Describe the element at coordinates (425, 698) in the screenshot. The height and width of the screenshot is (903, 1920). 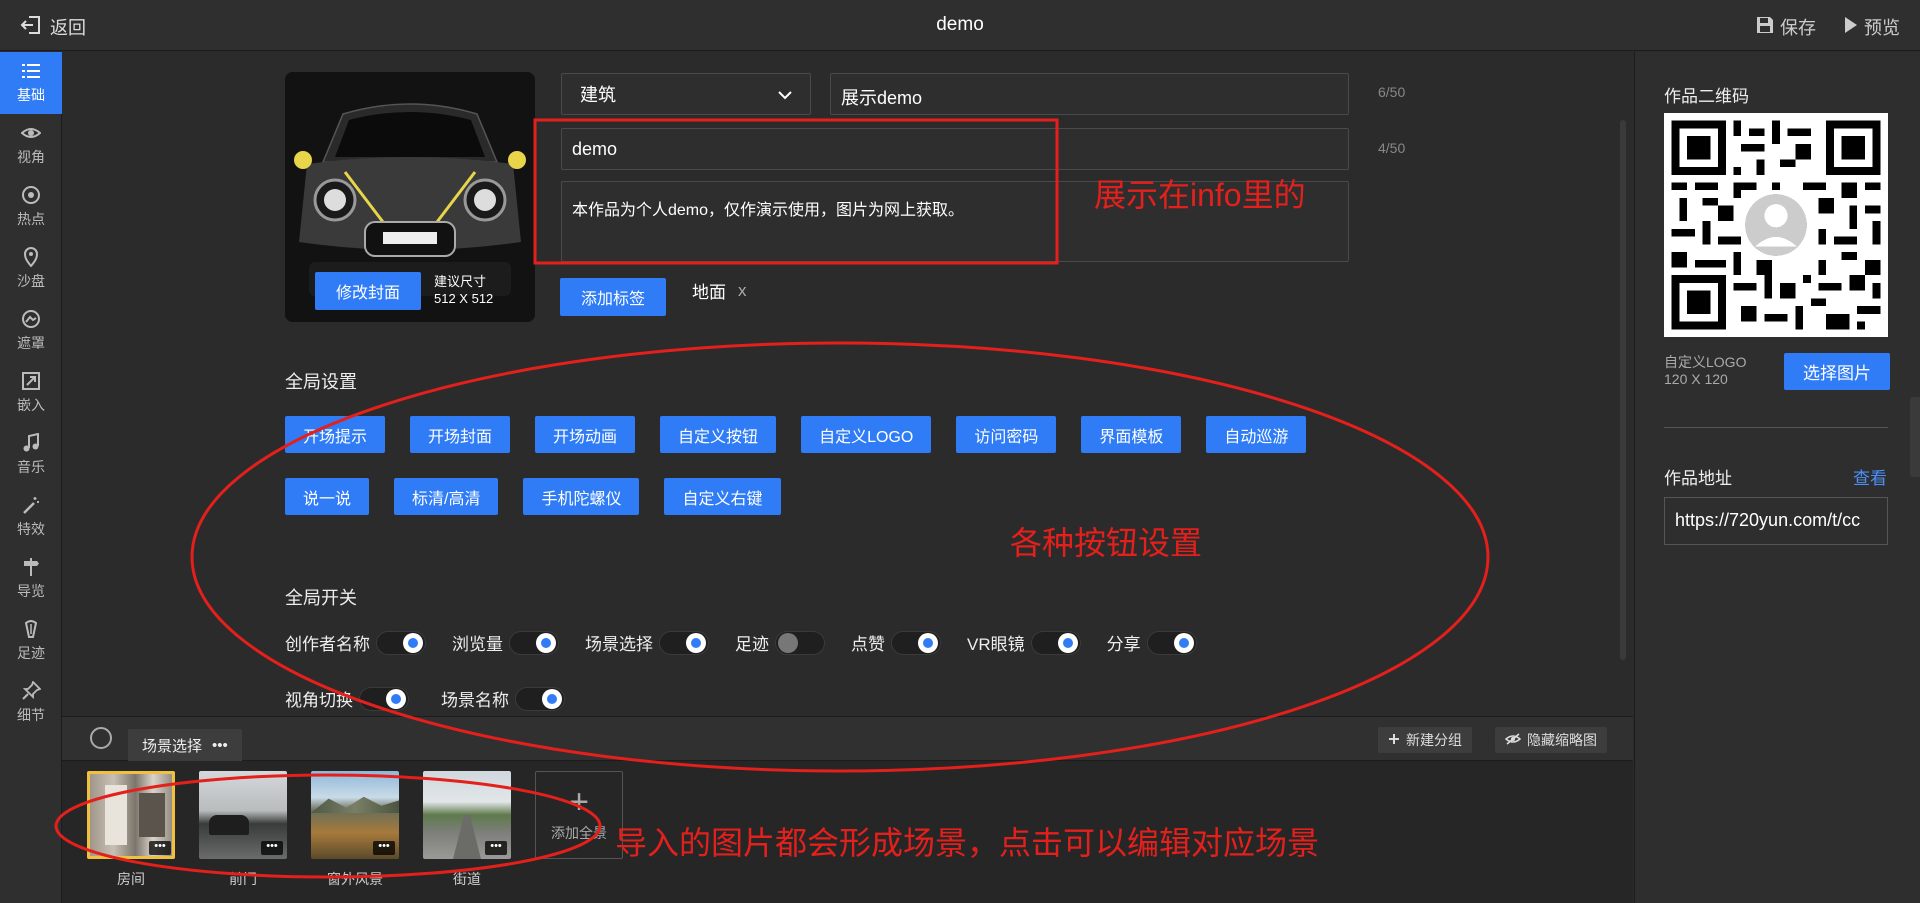
I see `switches-row-2: 视角切换 场景名称` at that location.